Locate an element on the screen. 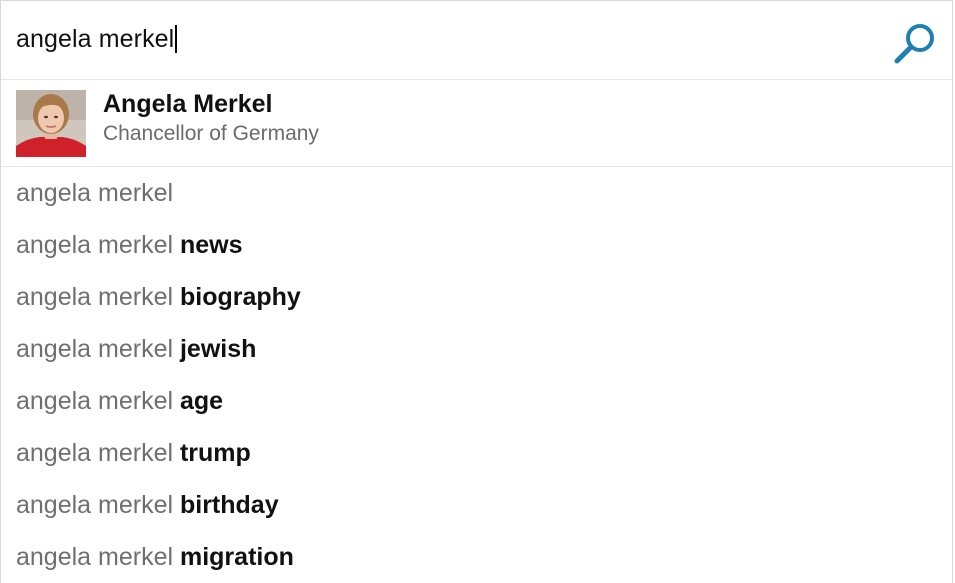 Image resolution: width=955 pixels, height=583 pixels. search-icon is located at coordinates (915, 44).